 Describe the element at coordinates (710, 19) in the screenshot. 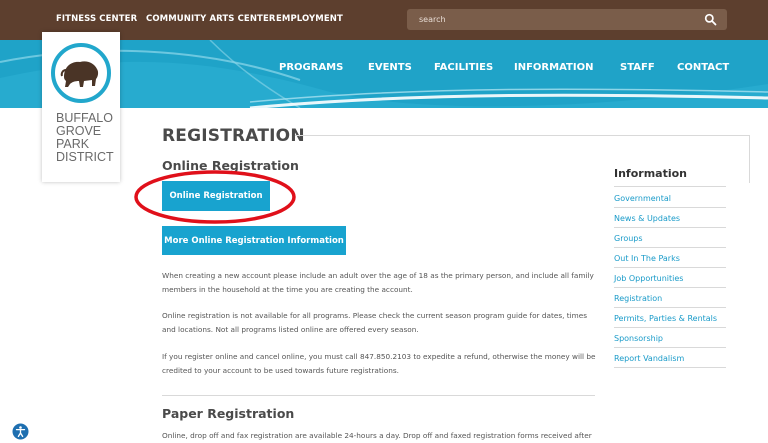

I see `search-icon` at that location.